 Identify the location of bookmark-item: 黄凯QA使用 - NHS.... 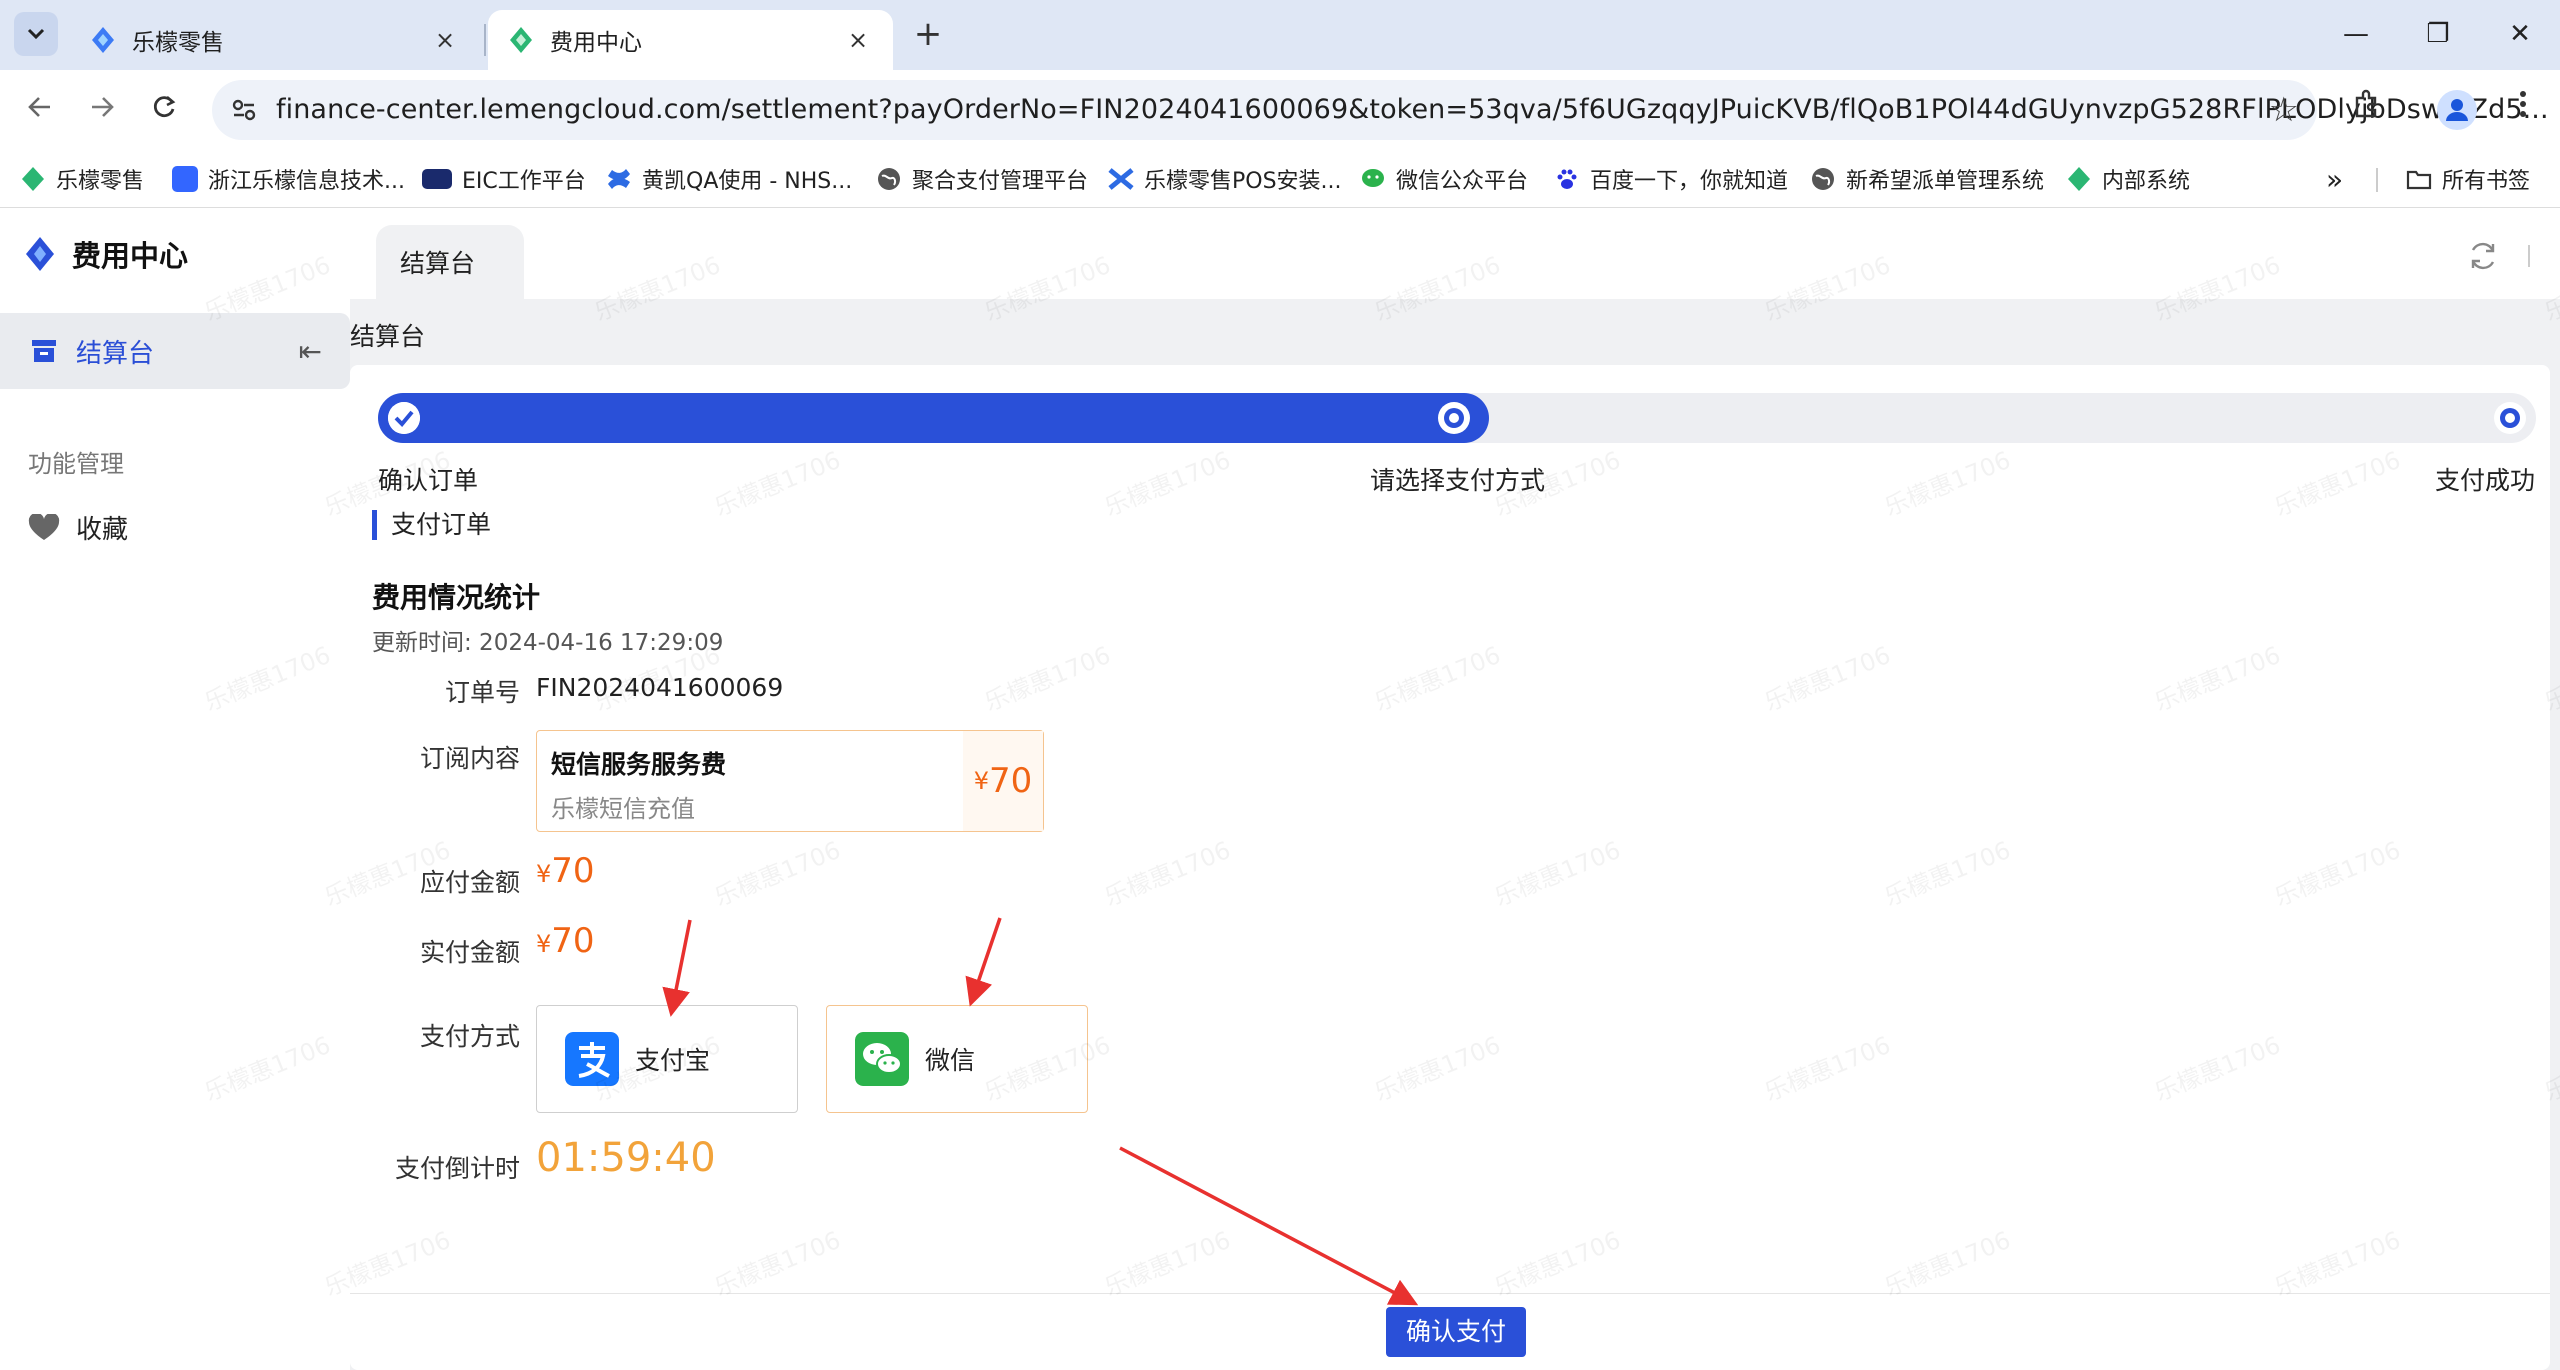
(729, 179).